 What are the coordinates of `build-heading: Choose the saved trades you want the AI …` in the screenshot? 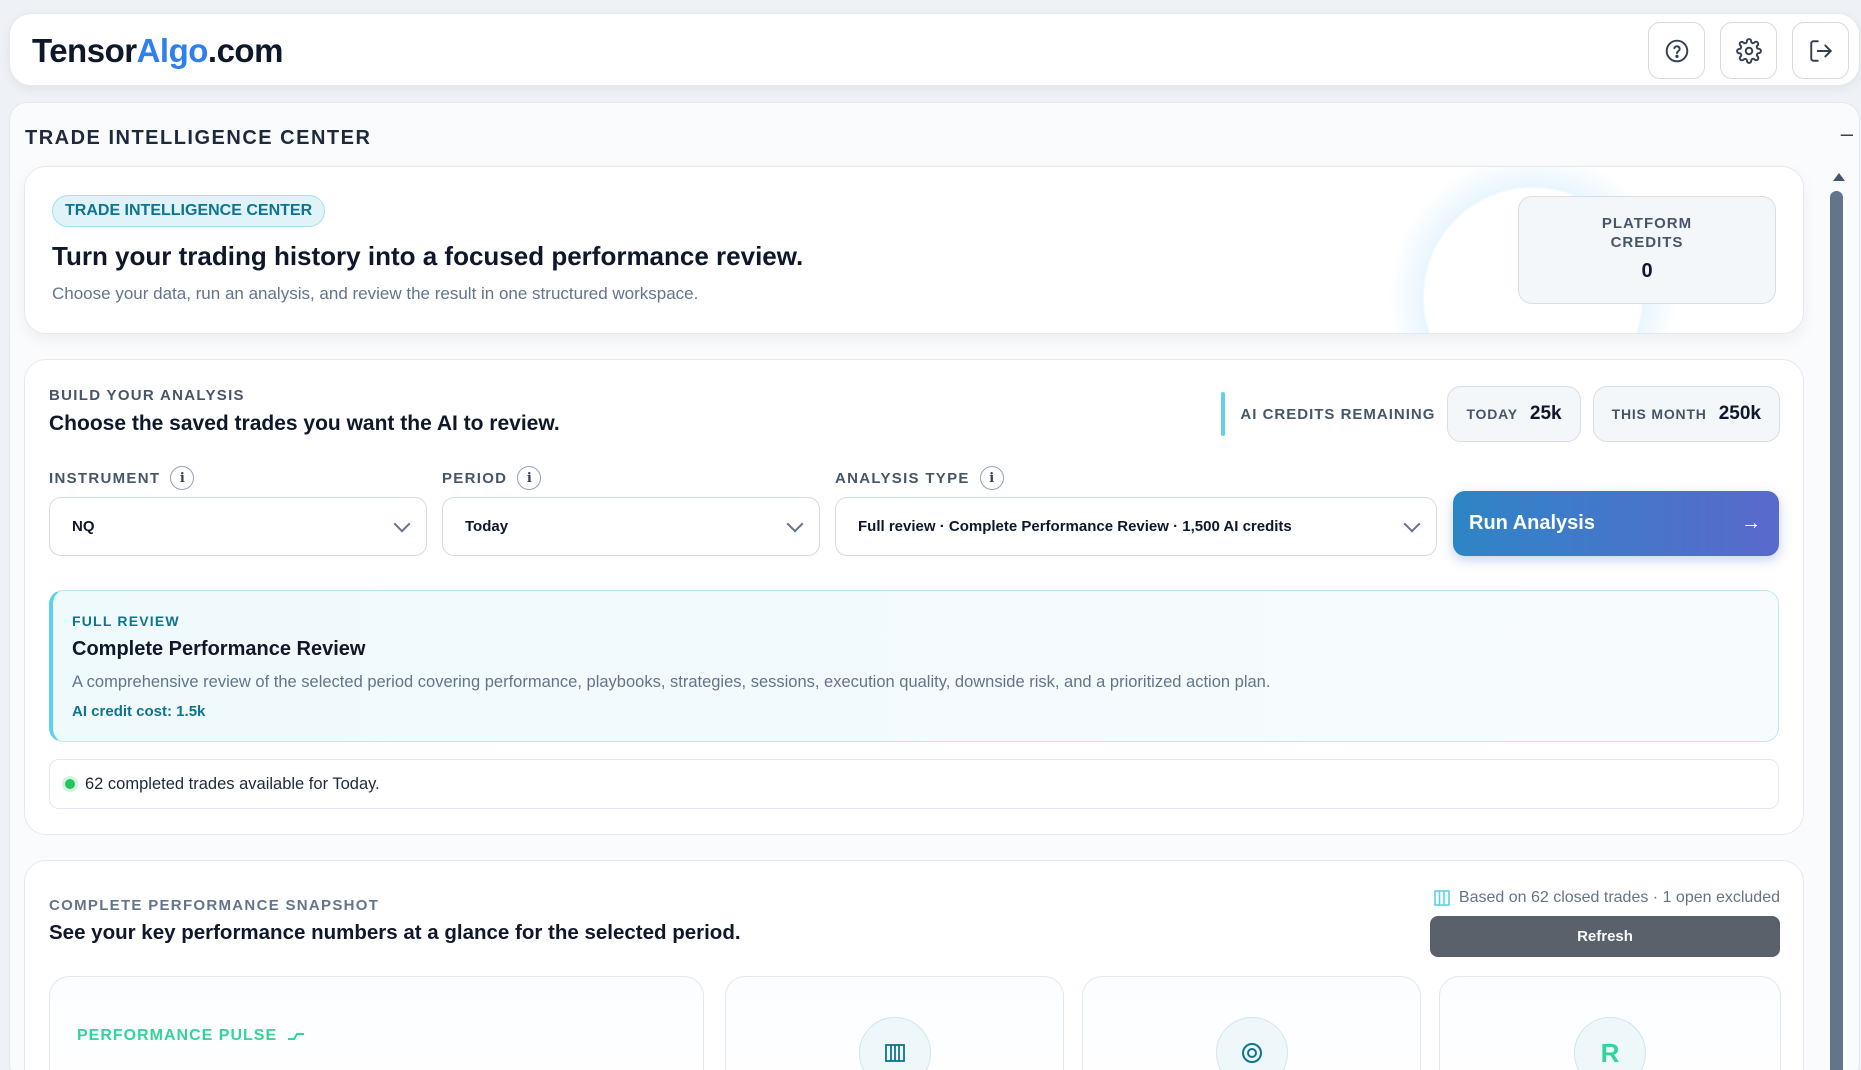 It's located at (304, 423).